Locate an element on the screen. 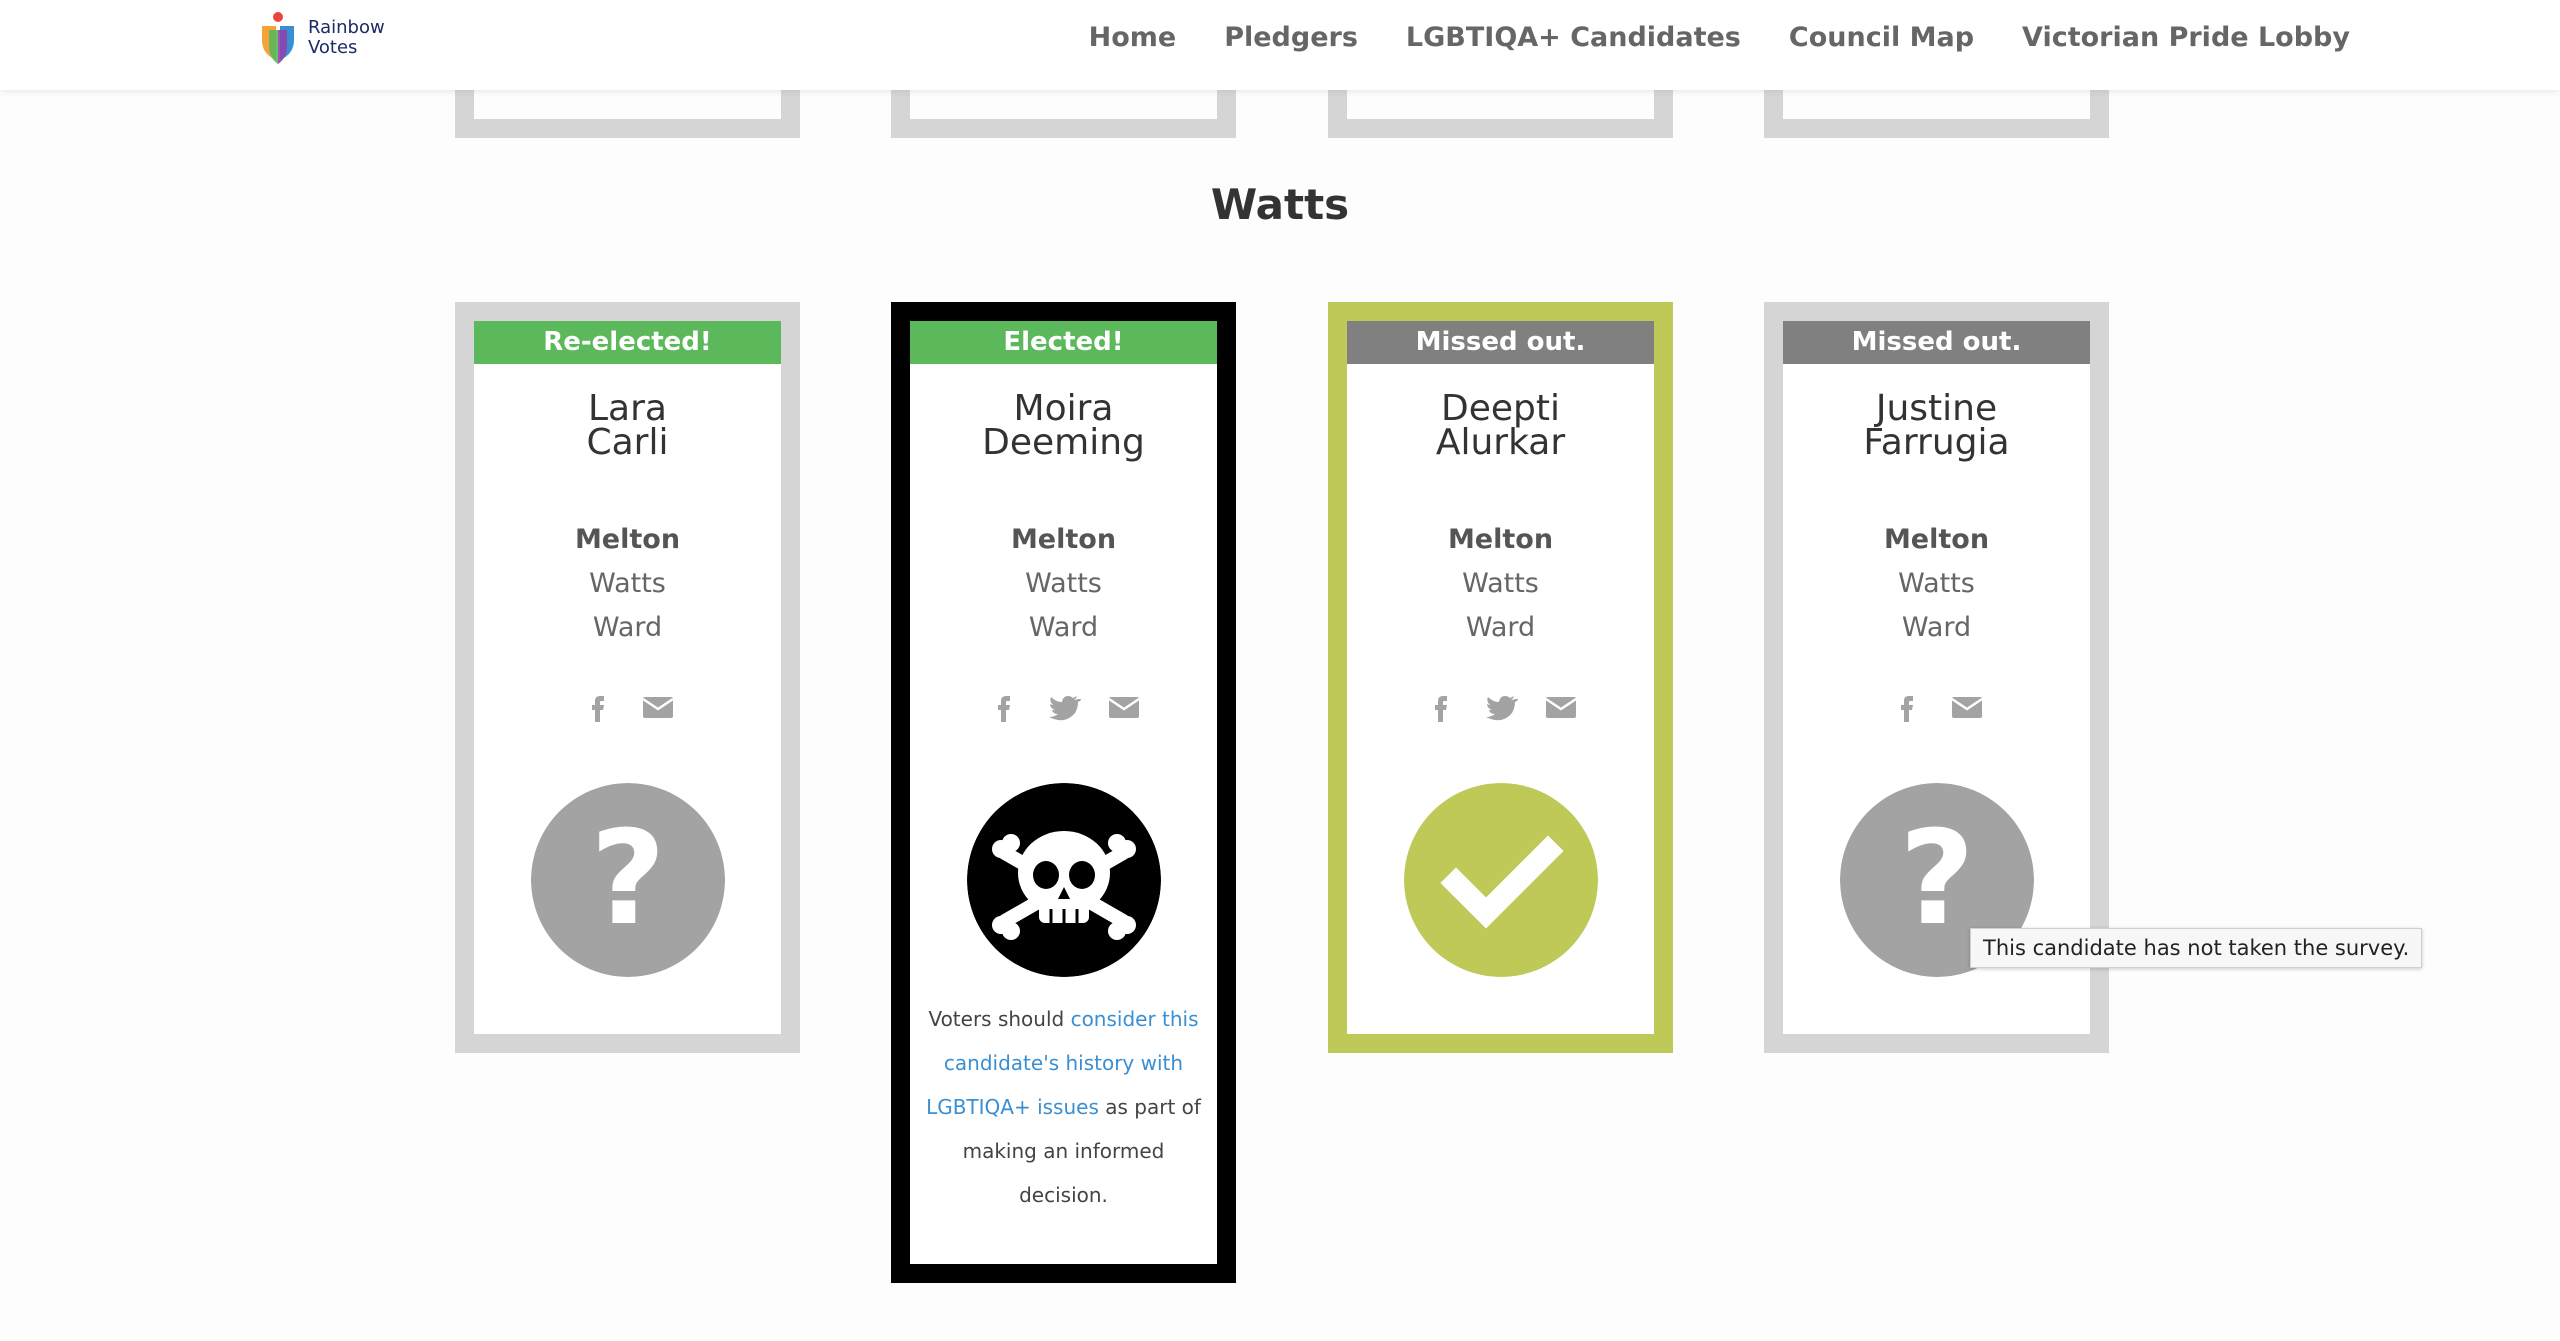  candidate-name: Lara Carli is located at coordinates (627, 425).